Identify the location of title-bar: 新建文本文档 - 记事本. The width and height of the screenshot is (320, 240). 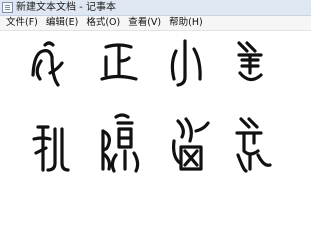
(155, 8).